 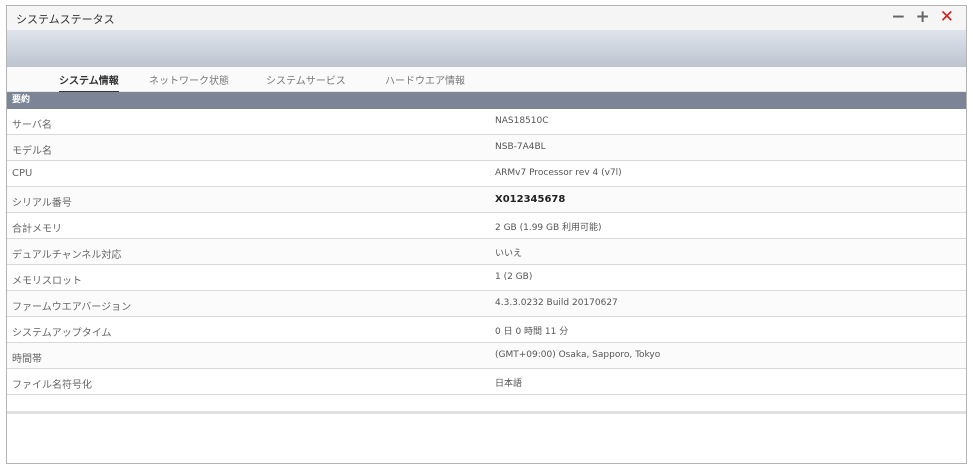 I want to click on row-label: サーバ名, so click(x=32, y=125).